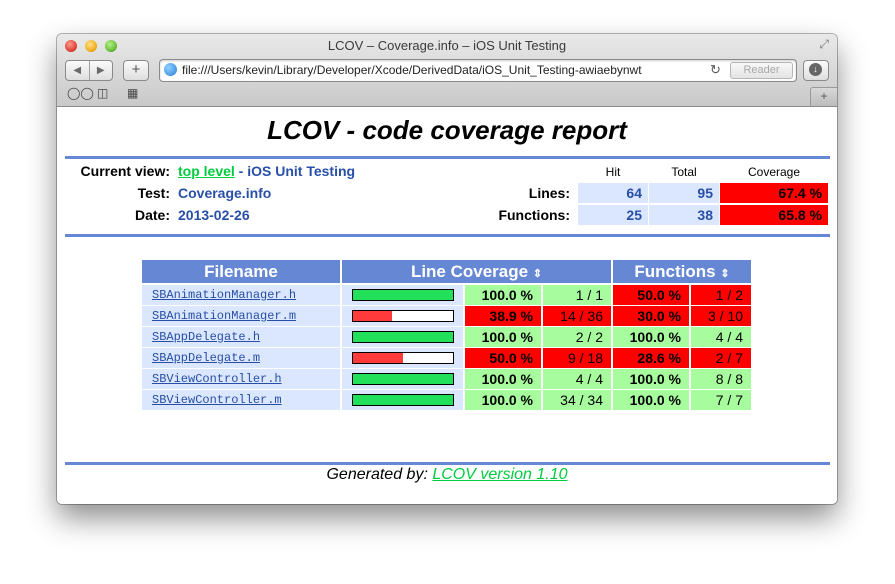 Image resolution: width=895 pixels, height=584 pixels. I want to click on functions-label: Functions:, so click(534, 215).